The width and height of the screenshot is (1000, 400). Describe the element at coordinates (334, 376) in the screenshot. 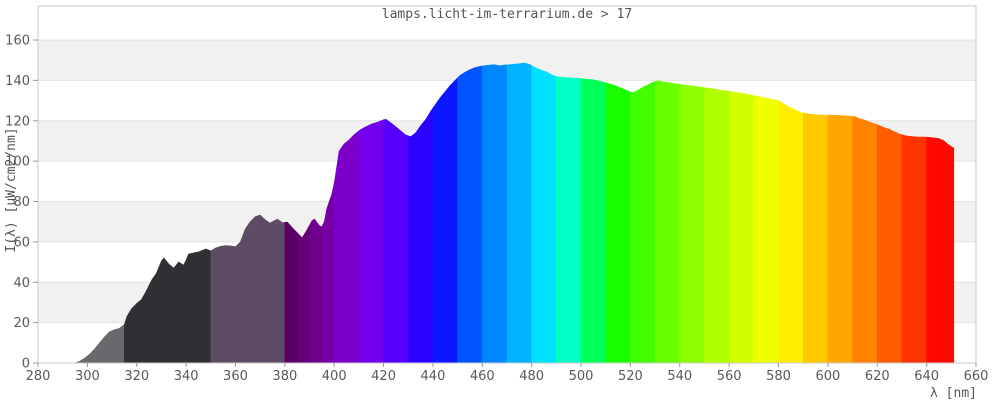

I see `x-tick-label: 400` at that location.